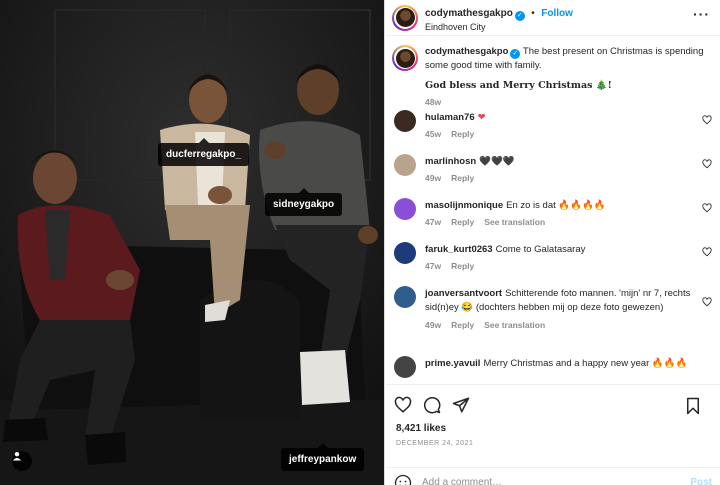 This screenshot has height=485, width=720. Describe the element at coordinates (463, 293) in the screenshot. I see `comment-username: joanversantvoort` at that location.